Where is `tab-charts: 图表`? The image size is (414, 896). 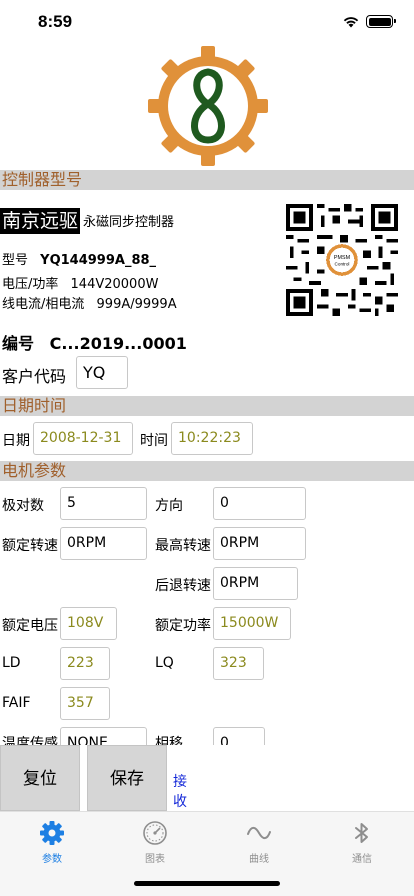 tab-charts: 图表 is located at coordinates (155, 842).